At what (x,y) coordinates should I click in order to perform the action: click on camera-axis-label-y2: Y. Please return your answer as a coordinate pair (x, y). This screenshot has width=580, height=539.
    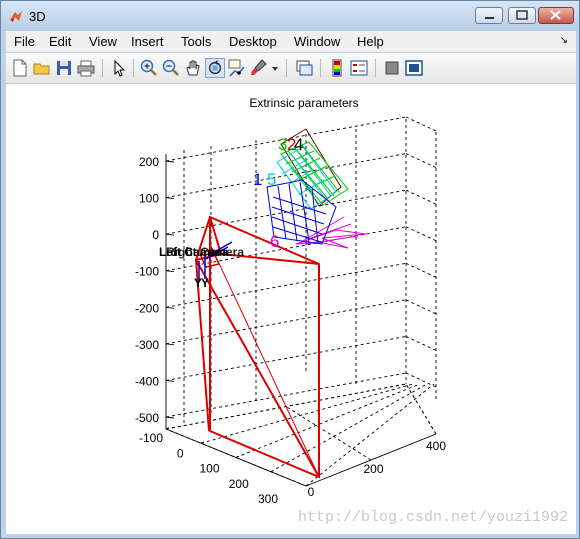
    Looking at the image, I should click on (205, 283).